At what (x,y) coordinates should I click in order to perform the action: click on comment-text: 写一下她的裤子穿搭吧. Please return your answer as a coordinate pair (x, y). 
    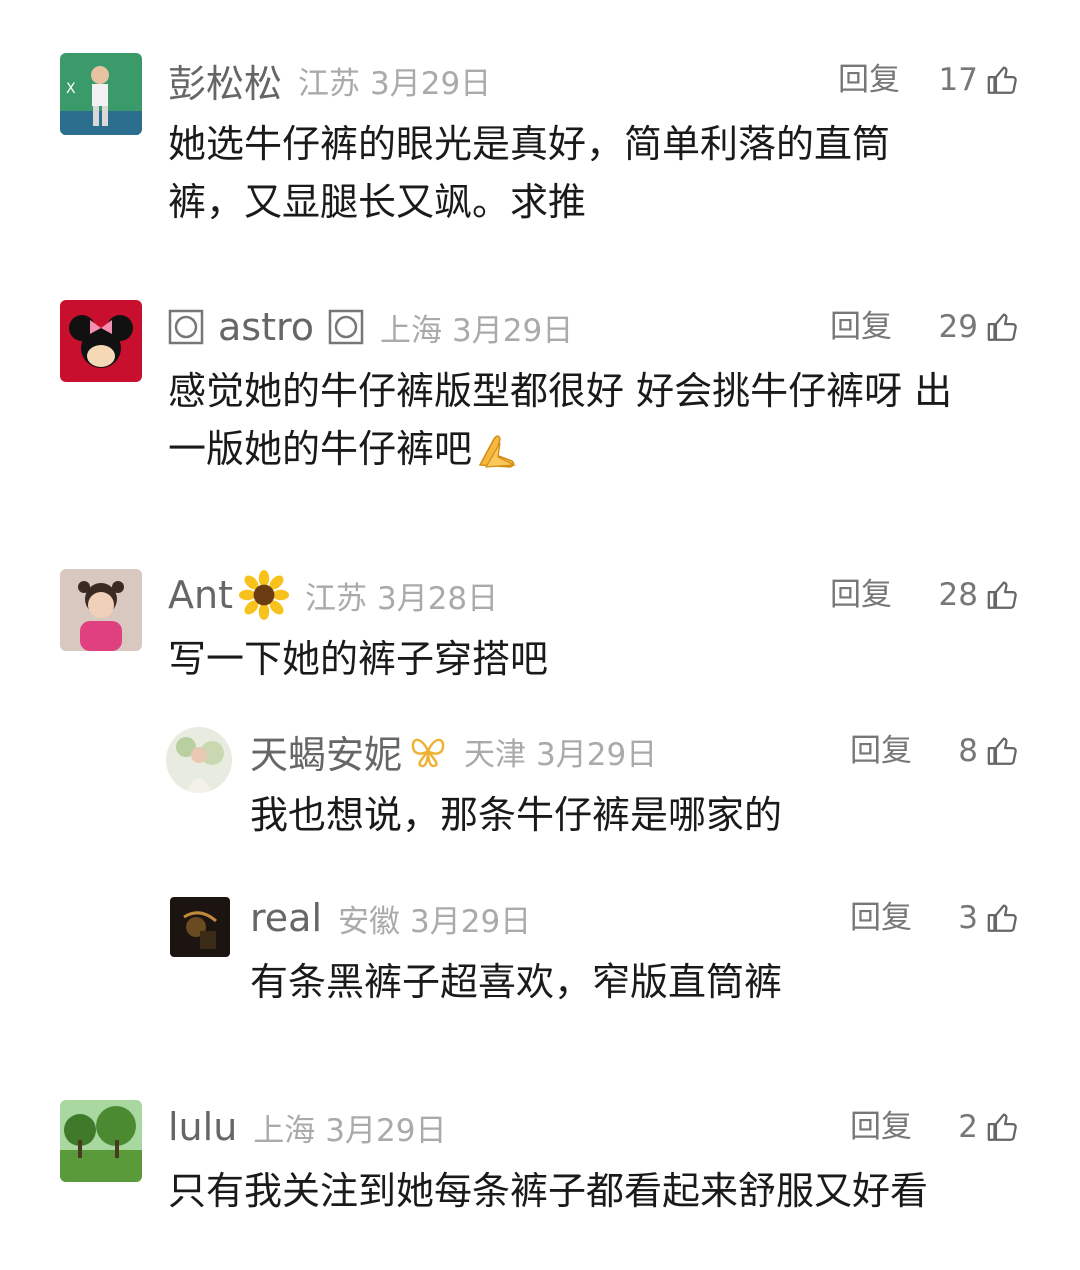
    Looking at the image, I should click on (598, 659).